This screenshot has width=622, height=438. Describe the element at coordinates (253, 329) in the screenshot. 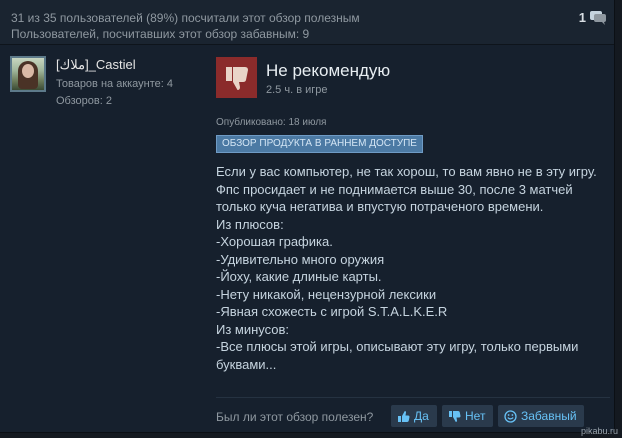

I see `review-line: Из минусов:` at that location.